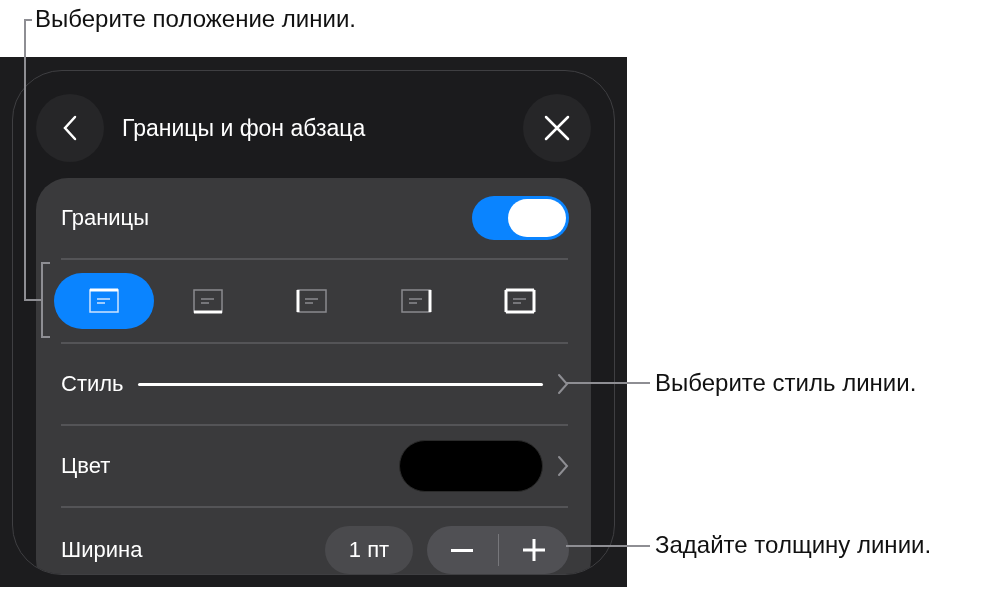 The image size is (1003, 596). Describe the element at coordinates (369, 550) in the screenshot. I see `width-value: 1 пт` at that location.